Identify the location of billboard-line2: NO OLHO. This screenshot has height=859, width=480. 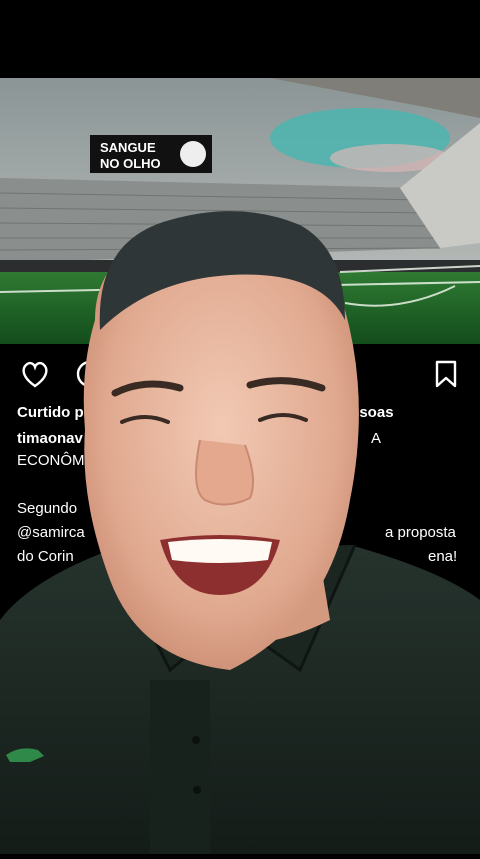
(130, 163).